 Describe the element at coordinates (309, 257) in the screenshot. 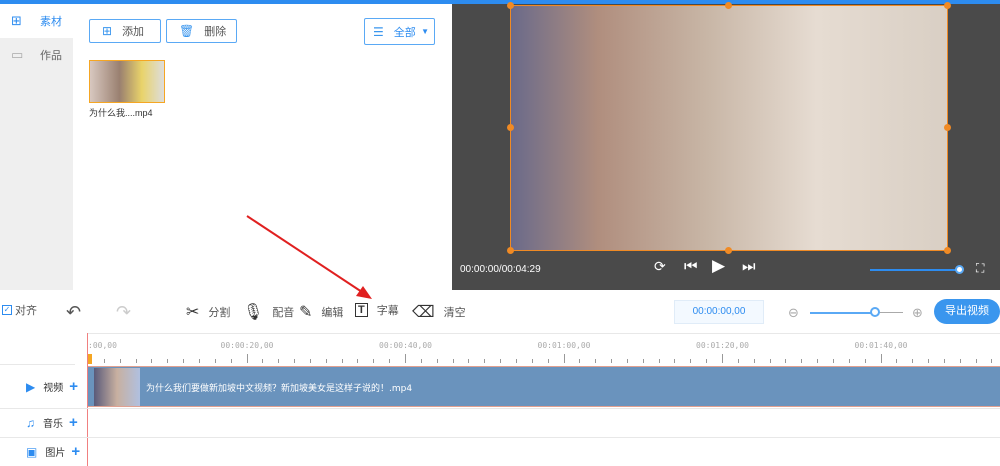

I see `red-arrow-annotation` at that location.